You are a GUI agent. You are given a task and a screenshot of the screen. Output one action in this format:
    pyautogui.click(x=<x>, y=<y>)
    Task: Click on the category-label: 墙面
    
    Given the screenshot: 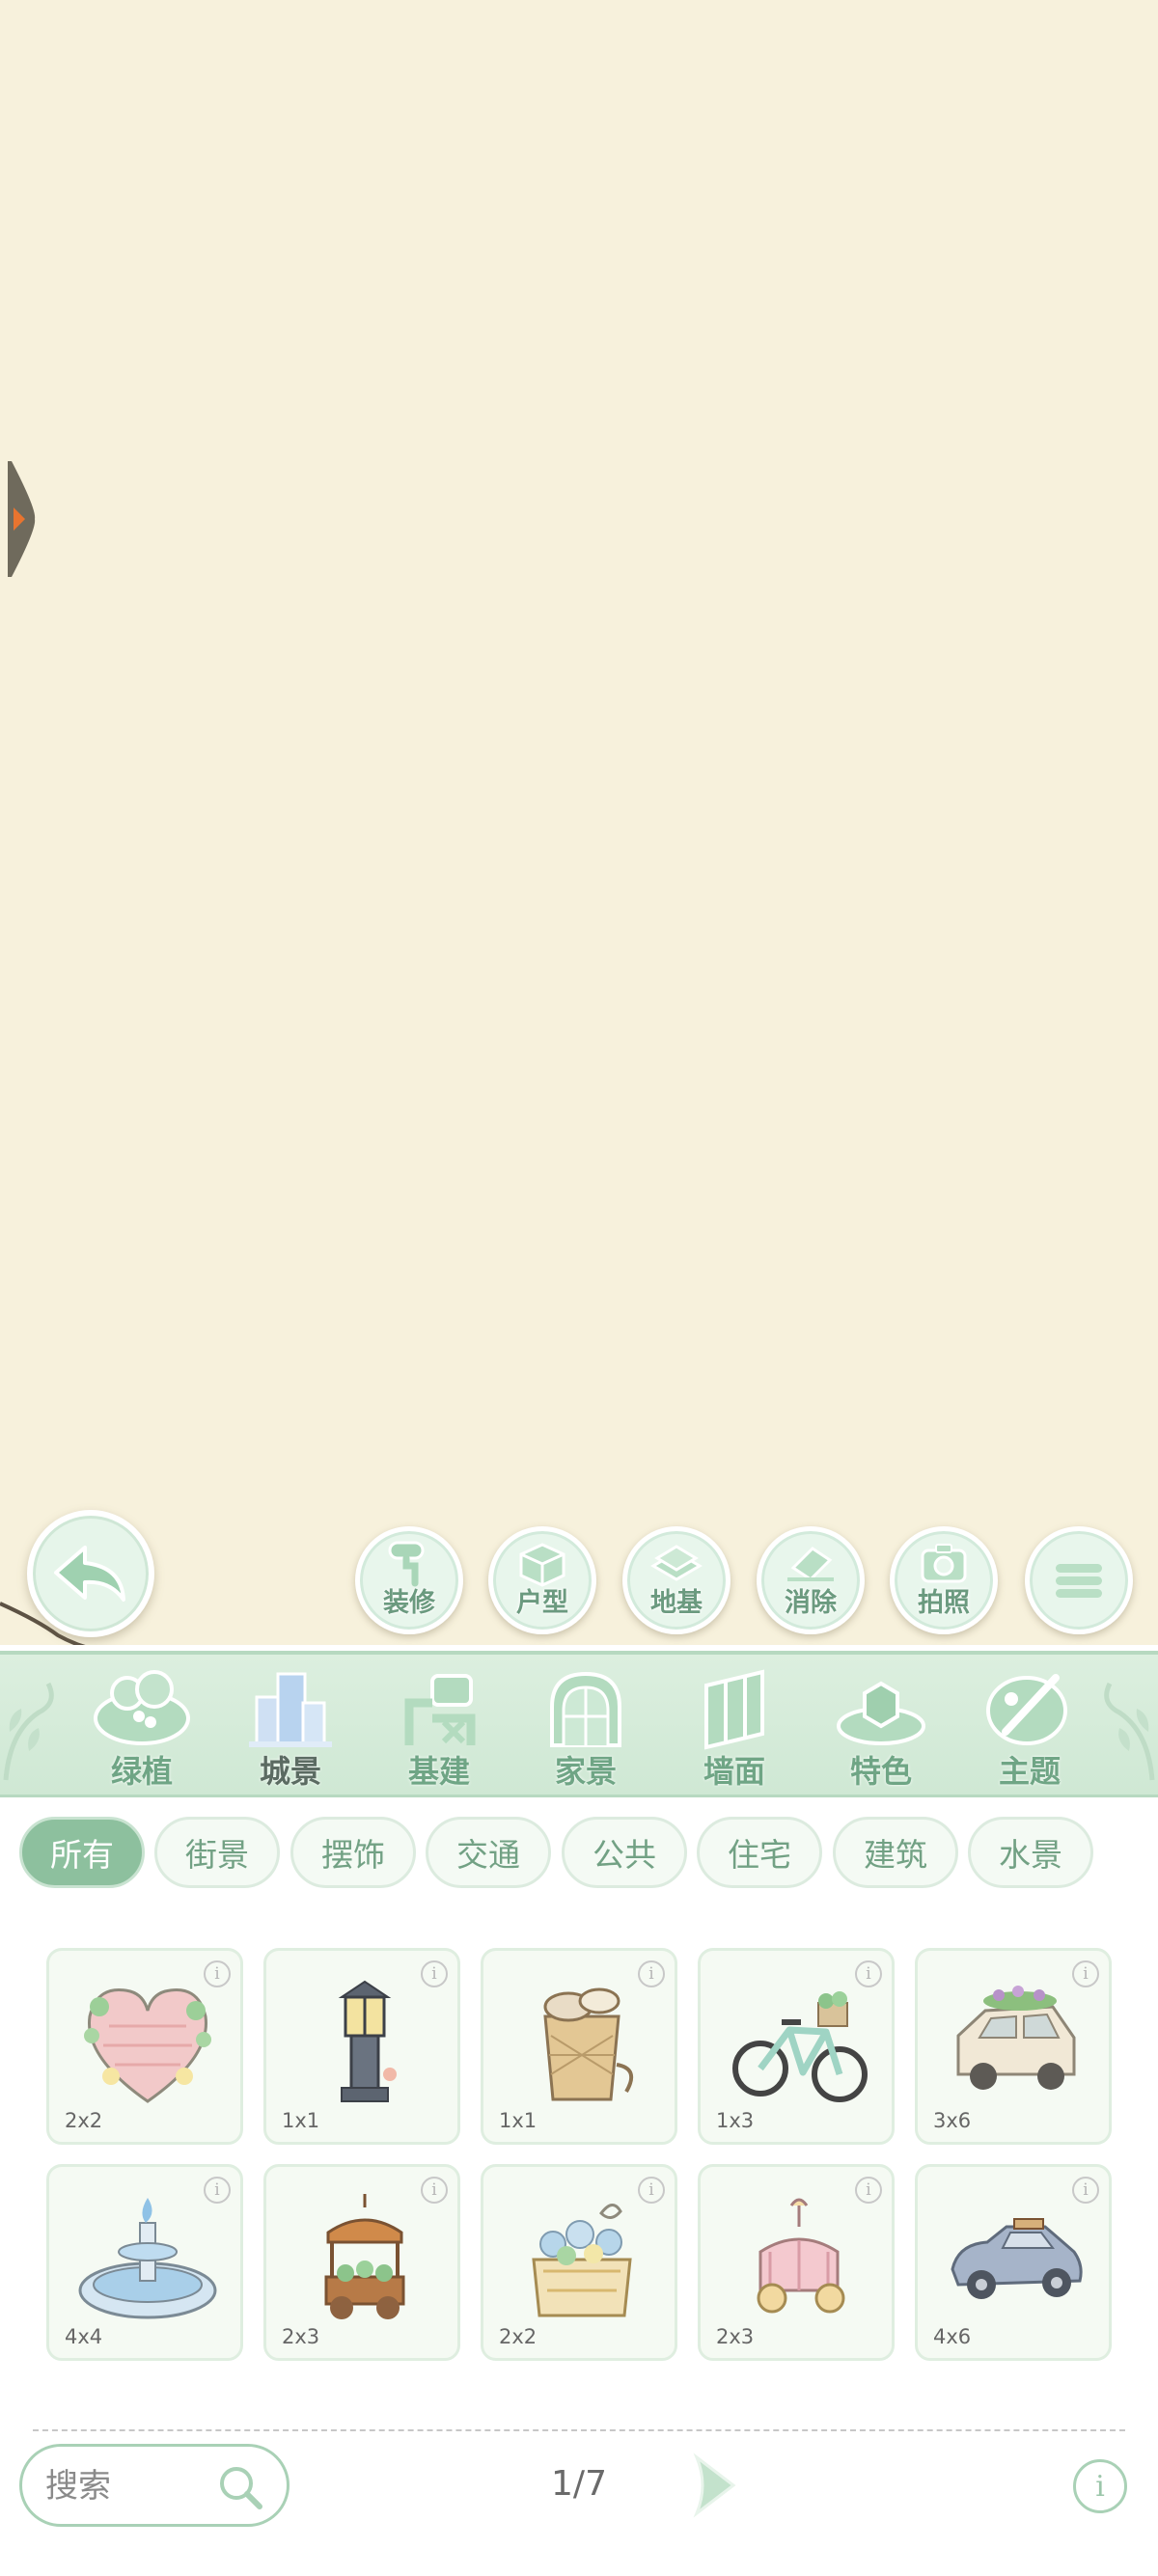 What is the action you would take?
    pyautogui.click(x=734, y=1772)
    